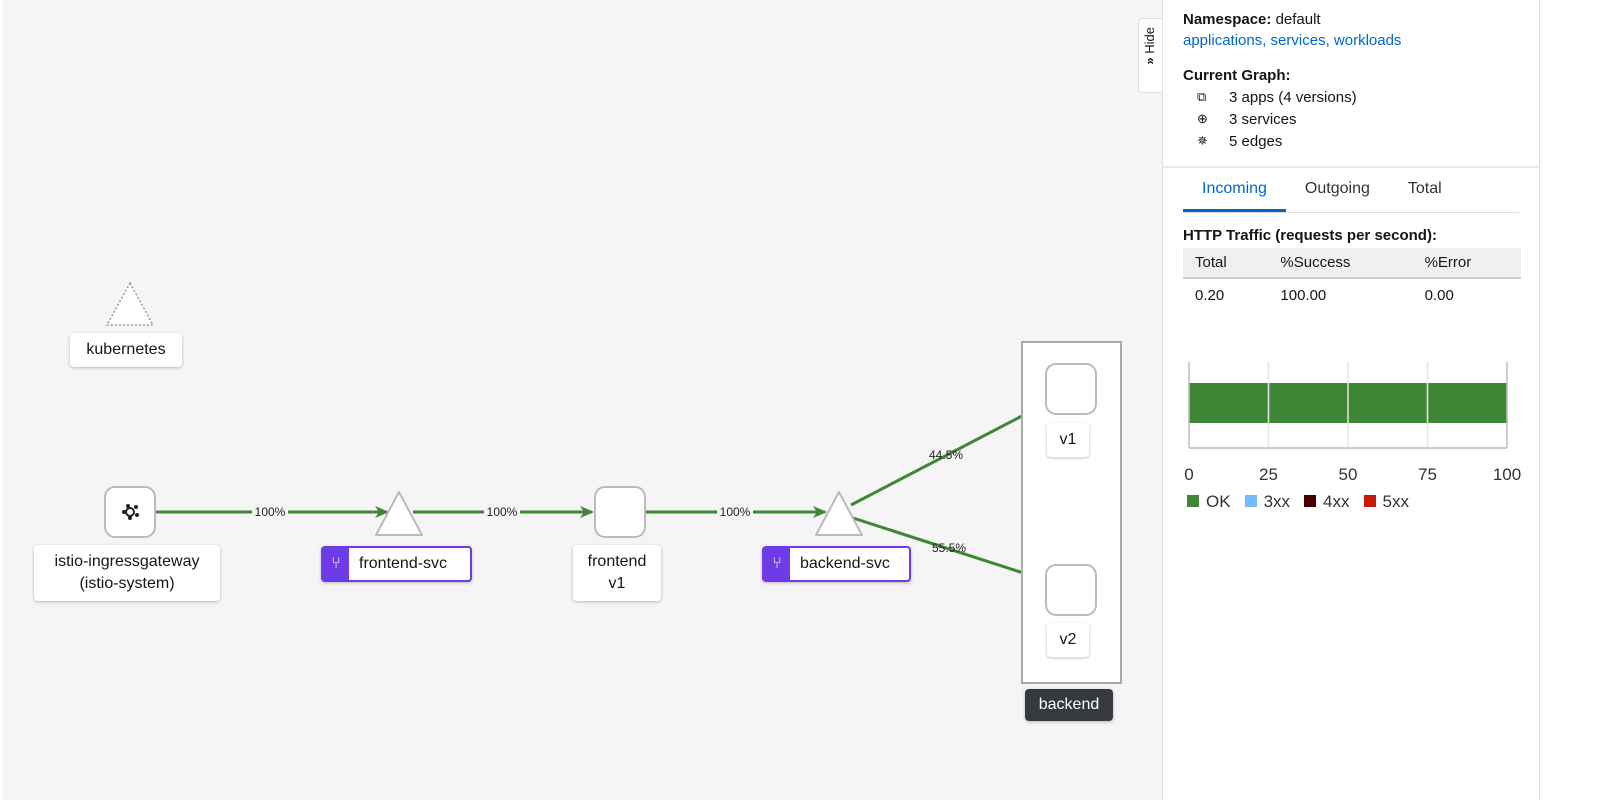  Describe the element at coordinates (1327, 502) in the screenshot. I see `legend-item-4xx: 4xx` at that location.